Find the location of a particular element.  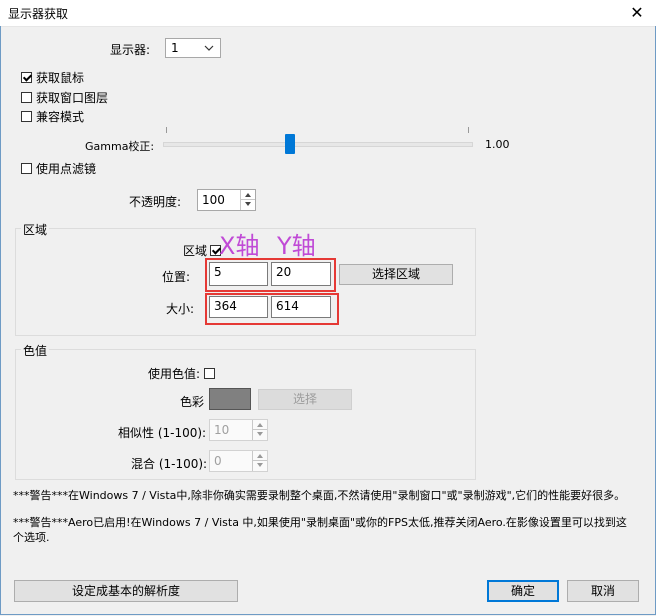

opacity-spinner: 100 is located at coordinates (226, 200).